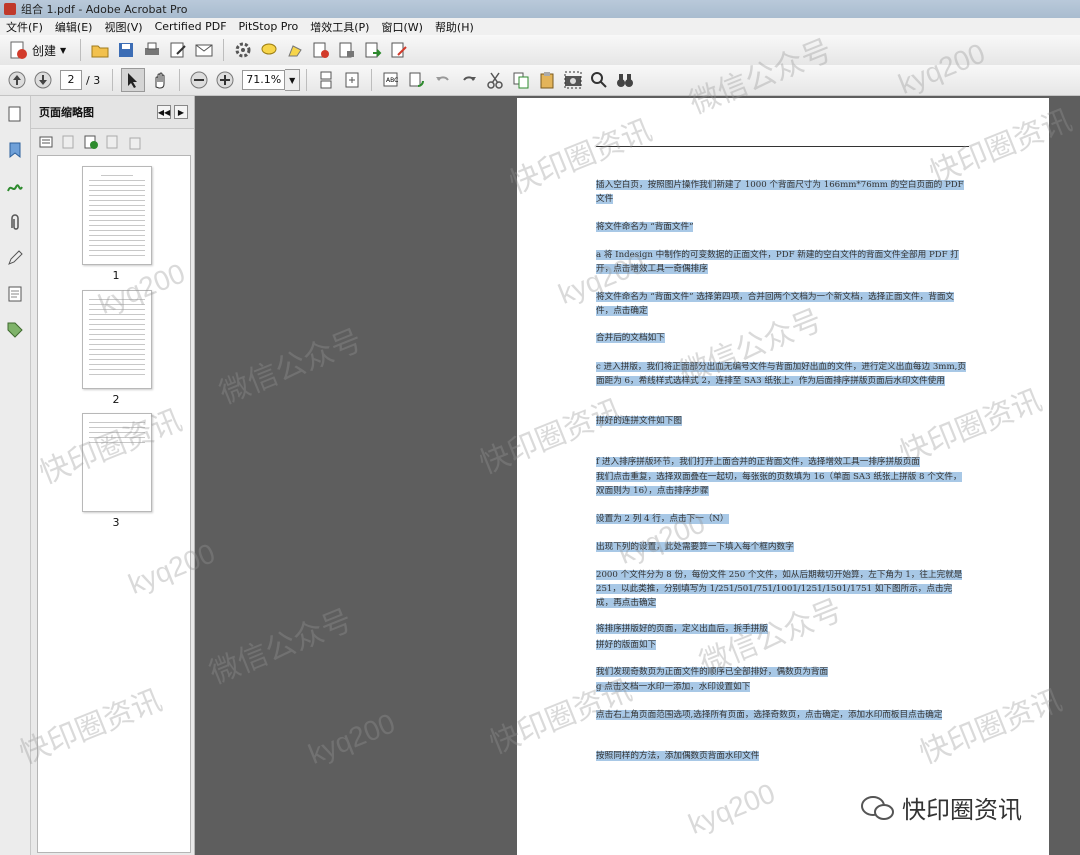 The height and width of the screenshot is (855, 1080). I want to click on remove-button, so click(321, 50).